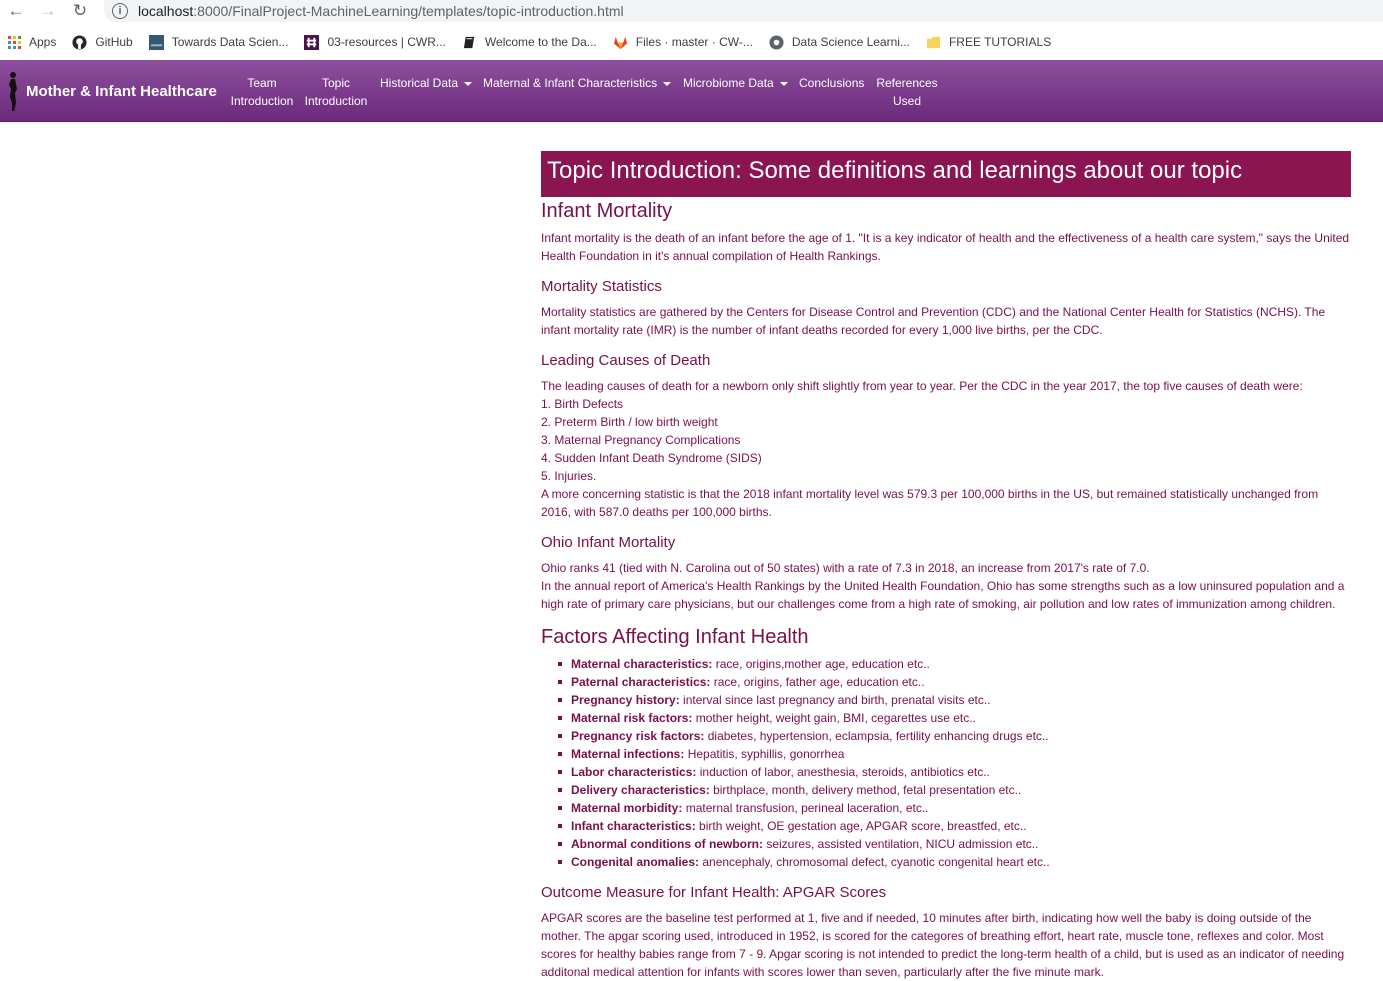  What do you see at coordinates (651, 458) in the screenshot?
I see `cause-item: 4. Sudden Infant Death Syndrome (SIDS)` at bounding box center [651, 458].